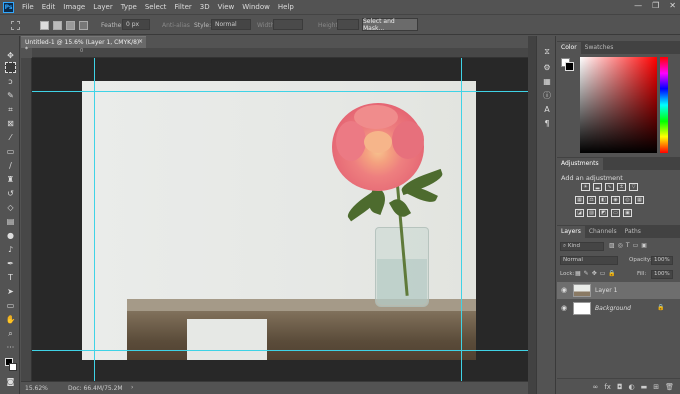  Describe the element at coordinates (580, 164) in the screenshot. I see `tab-adjustments: Adjustments` at that location.